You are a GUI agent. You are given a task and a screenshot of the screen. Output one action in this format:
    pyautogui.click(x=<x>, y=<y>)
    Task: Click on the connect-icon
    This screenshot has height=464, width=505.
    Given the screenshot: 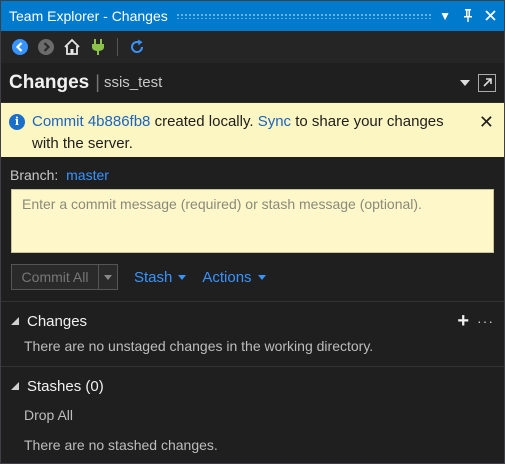 What is the action you would take?
    pyautogui.click(x=98, y=47)
    